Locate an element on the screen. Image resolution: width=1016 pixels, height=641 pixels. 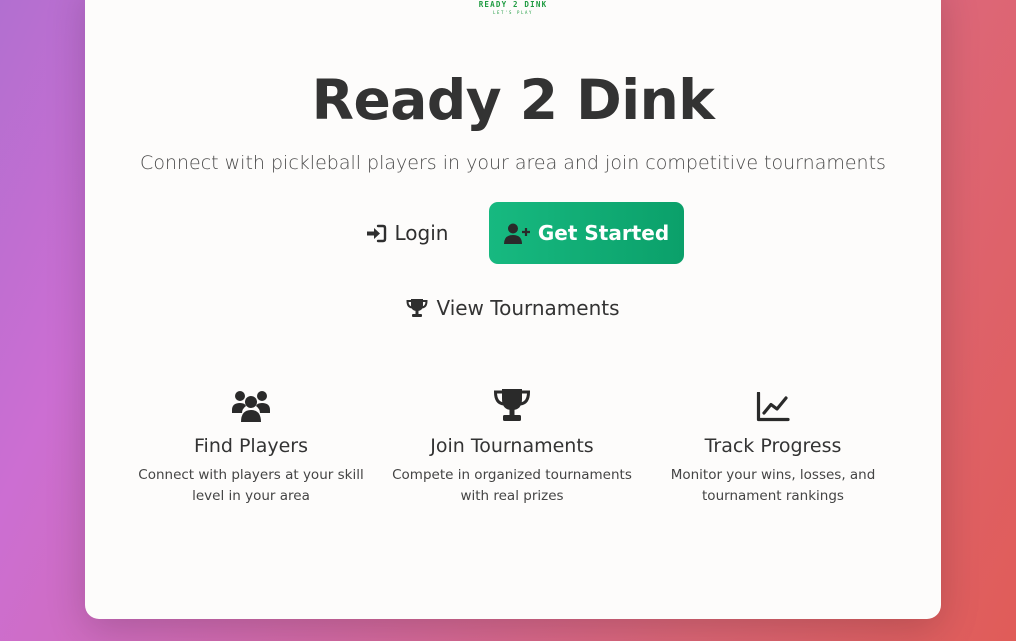
brand-logo: READY 2 DINK LET'S PLAY is located at coordinates (513, 7).